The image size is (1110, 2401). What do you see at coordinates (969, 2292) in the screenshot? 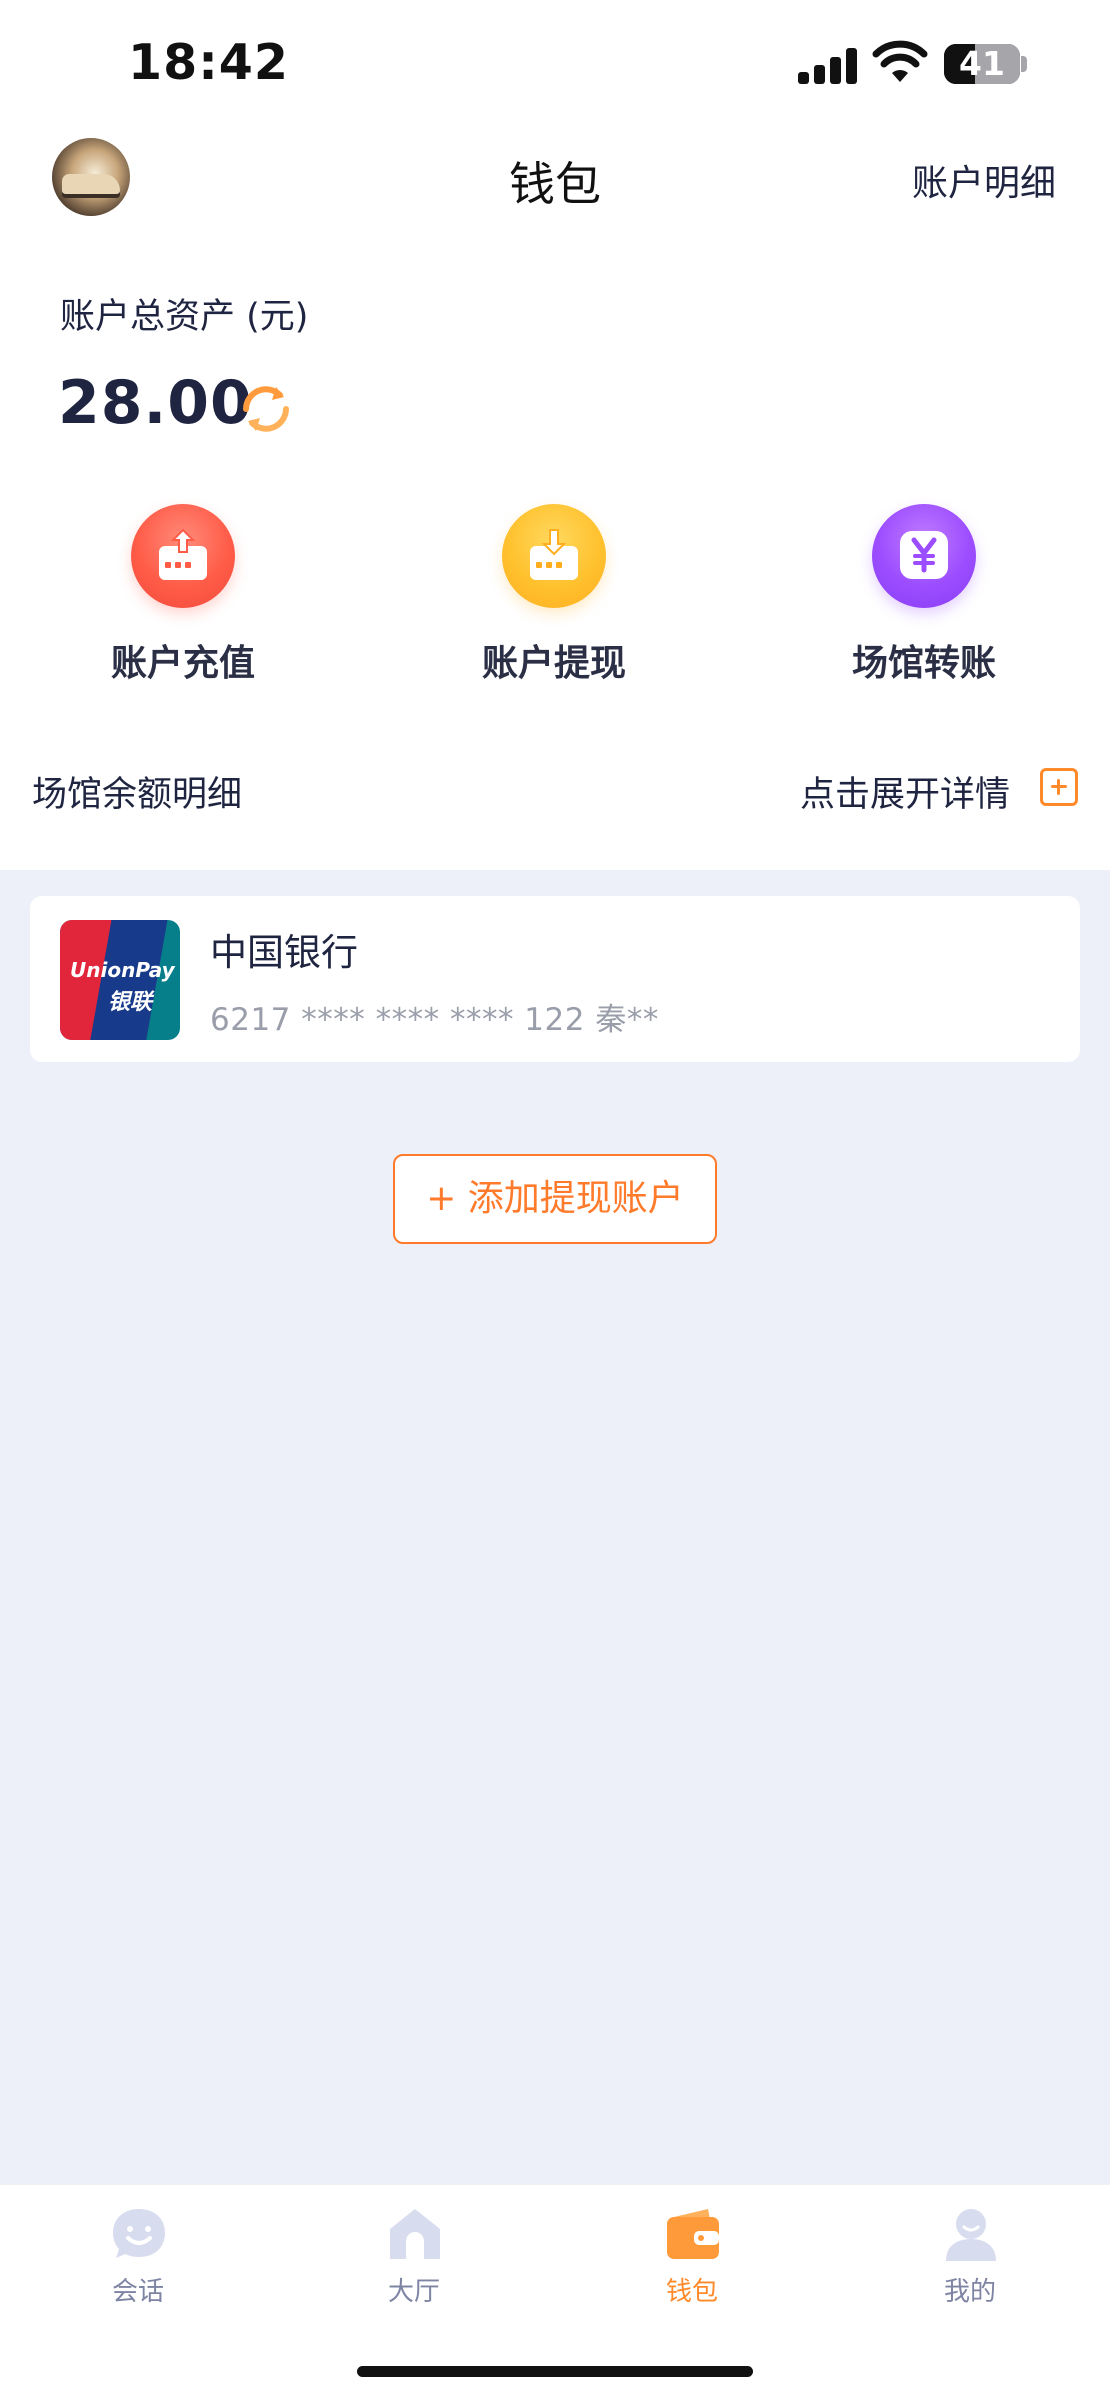
I see `tab-mine-label: 我的` at bounding box center [969, 2292].